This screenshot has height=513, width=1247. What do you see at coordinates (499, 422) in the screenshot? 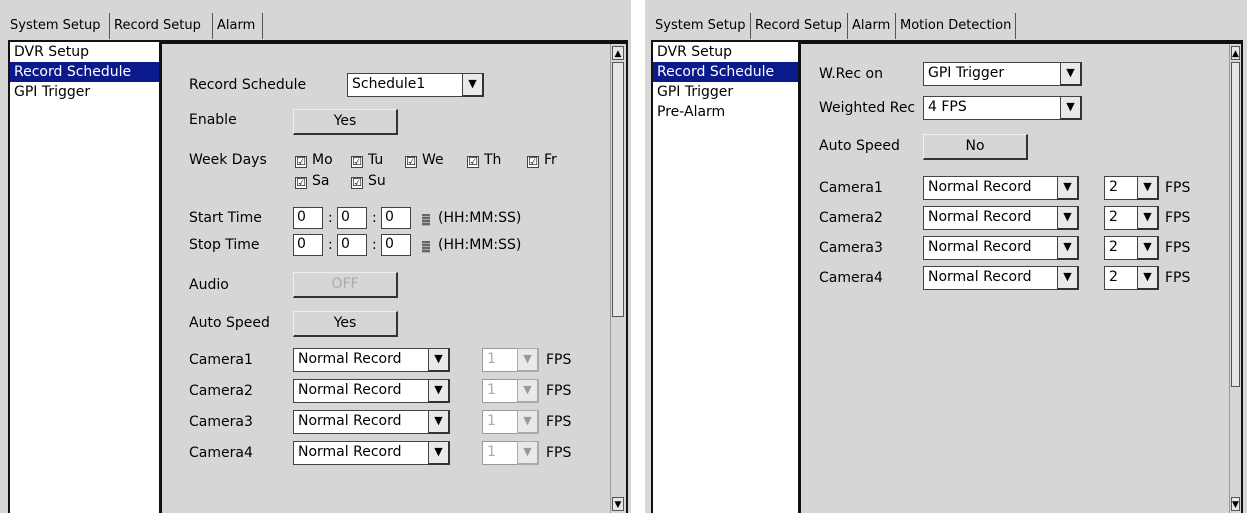
I see `camera3-fps-select: 1` at bounding box center [499, 422].